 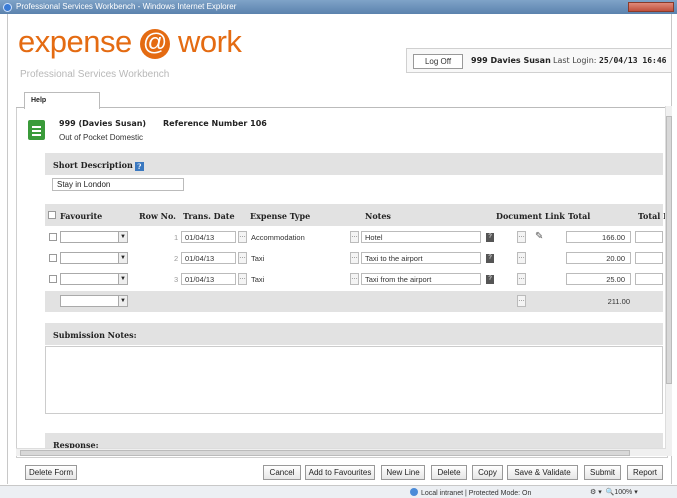 I want to click on select-all-checkbox, so click(x=52, y=215).